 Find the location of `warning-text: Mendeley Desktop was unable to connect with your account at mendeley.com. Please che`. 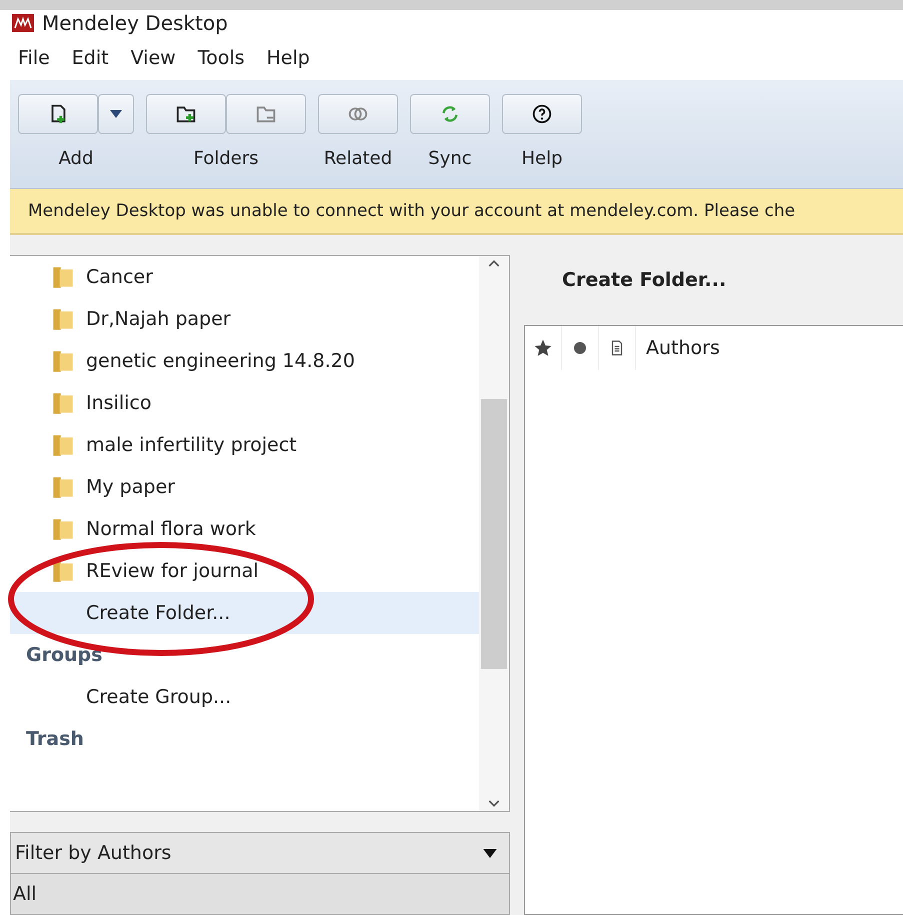

warning-text: Mendeley Desktop was unable to connect with your account at mendeley.com. Please che is located at coordinates (412, 211).